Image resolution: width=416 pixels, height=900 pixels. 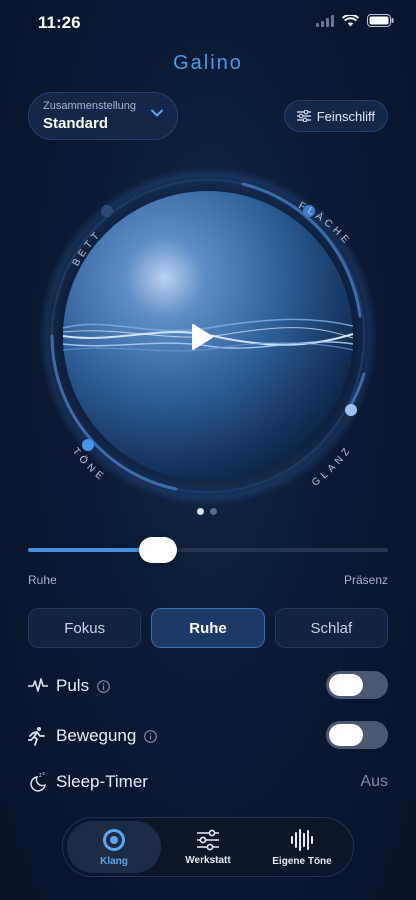 I want to click on mode-schlaf: Schlaf, so click(x=331, y=628).